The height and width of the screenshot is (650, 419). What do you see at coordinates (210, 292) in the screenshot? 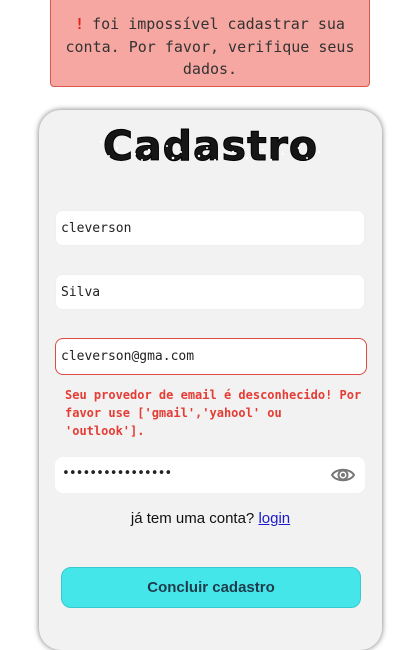
I see `last-name-input` at bounding box center [210, 292].